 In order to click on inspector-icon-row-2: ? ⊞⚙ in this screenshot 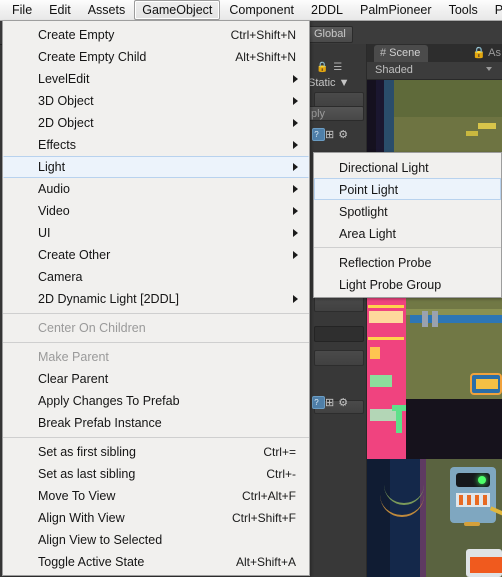, I will do `click(332, 403)`.